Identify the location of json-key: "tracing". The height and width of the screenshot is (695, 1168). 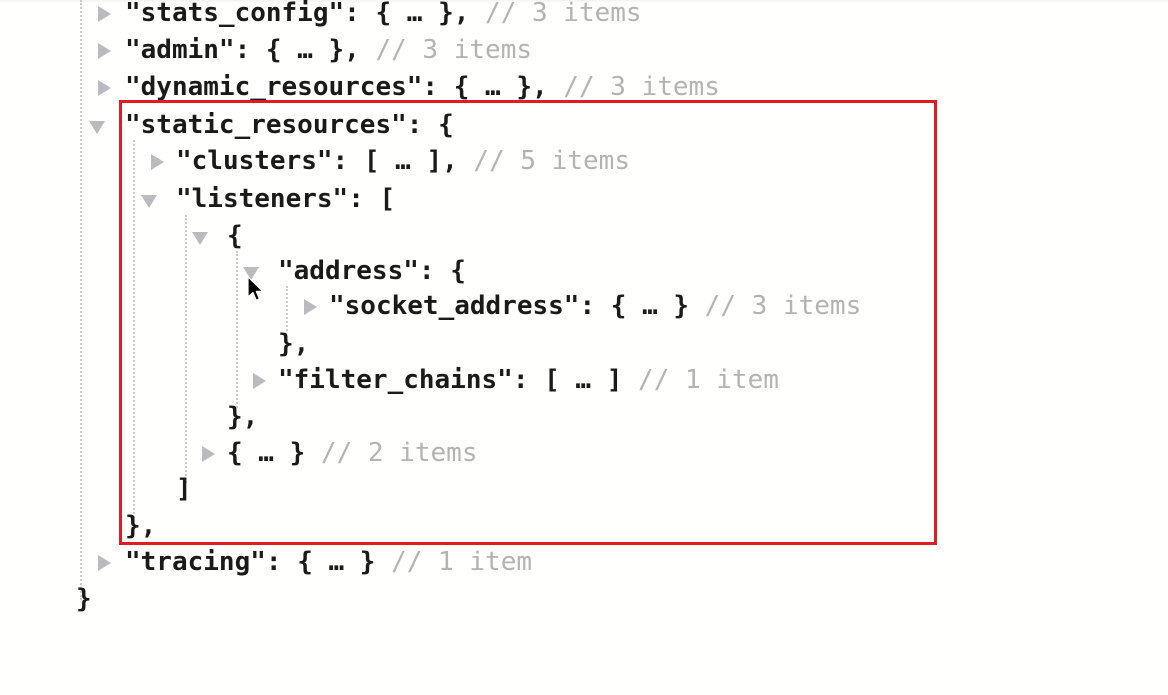
(195, 562).